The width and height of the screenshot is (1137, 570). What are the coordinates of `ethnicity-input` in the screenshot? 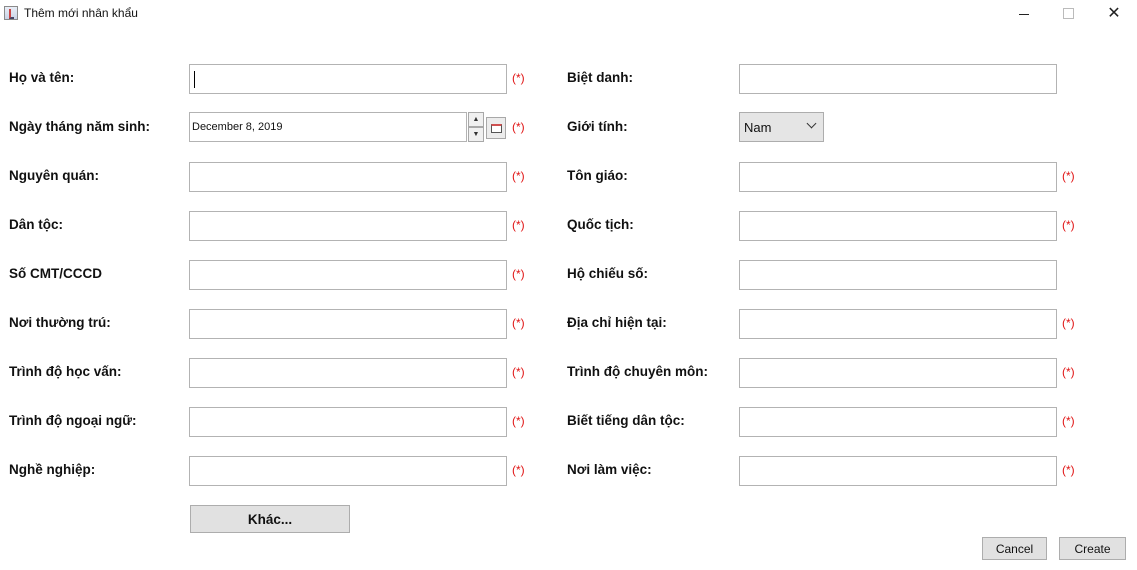 It's located at (348, 226).